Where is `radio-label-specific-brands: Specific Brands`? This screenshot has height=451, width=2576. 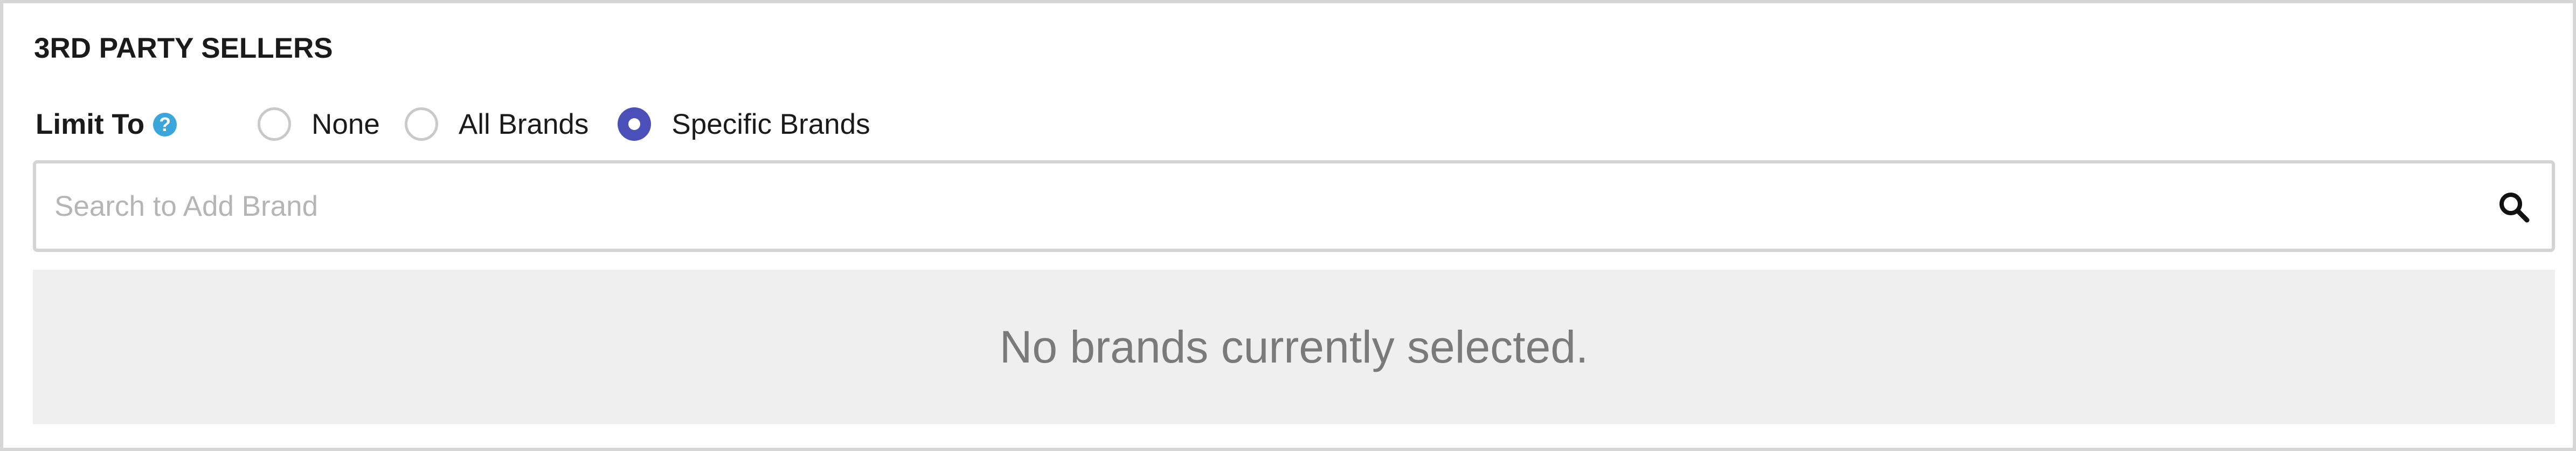 radio-label-specific-brands: Specific Brands is located at coordinates (770, 124).